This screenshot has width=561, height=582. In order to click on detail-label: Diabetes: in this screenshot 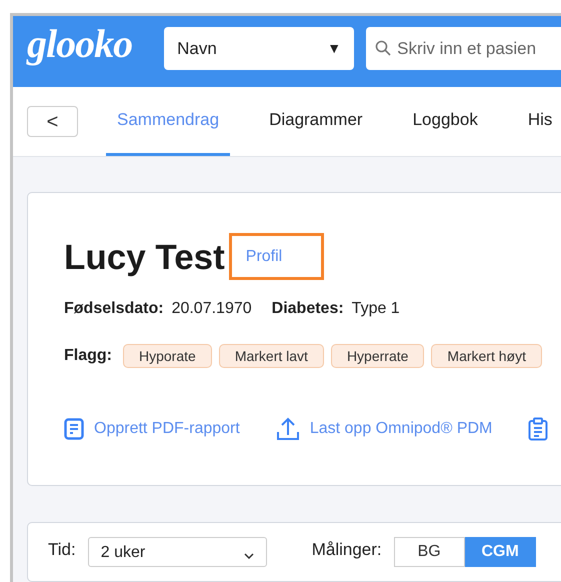, I will do `click(308, 309)`.